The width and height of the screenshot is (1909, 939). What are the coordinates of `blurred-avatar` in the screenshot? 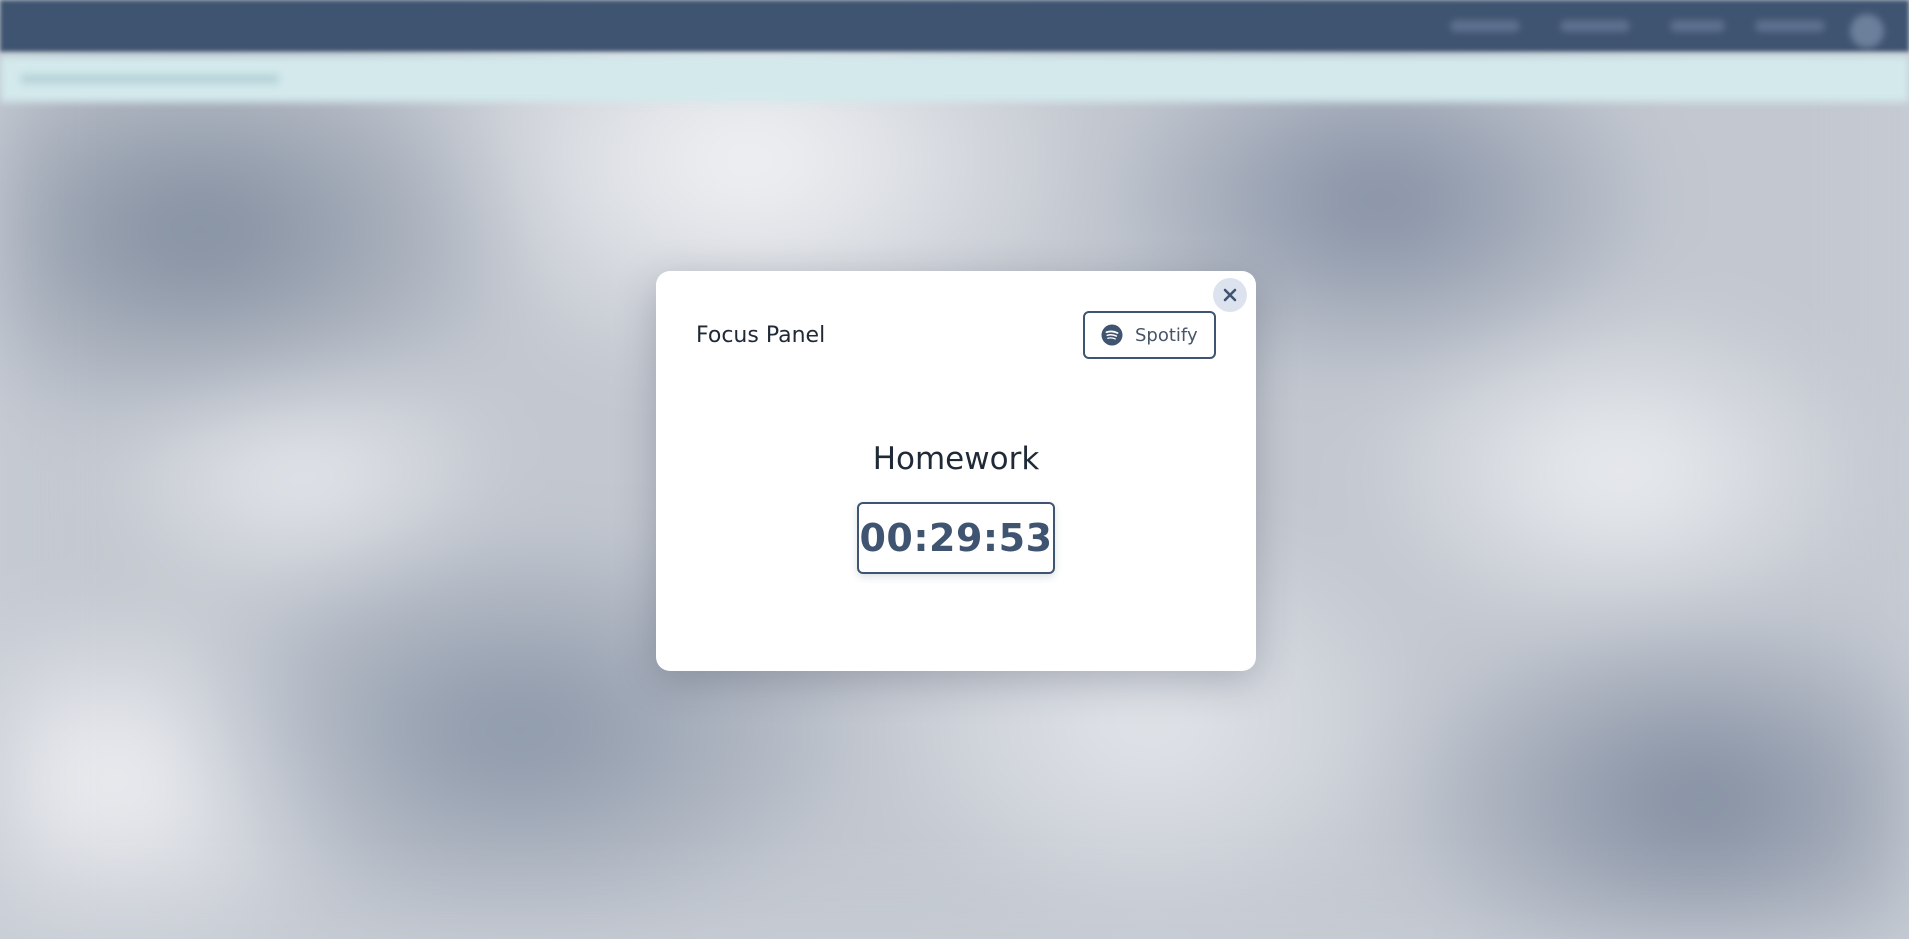 It's located at (1867, 31).